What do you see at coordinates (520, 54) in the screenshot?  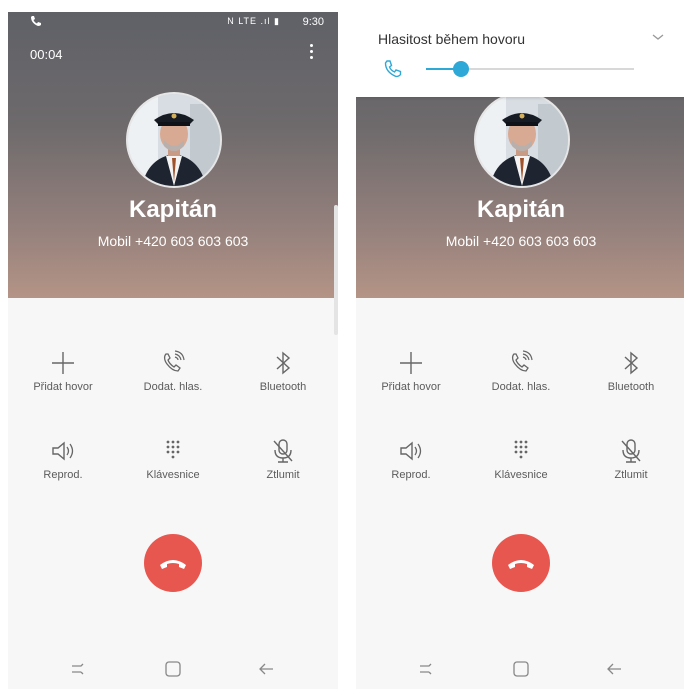 I see `call-volume-panel: Hlasitost během hovoru` at bounding box center [520, 54].